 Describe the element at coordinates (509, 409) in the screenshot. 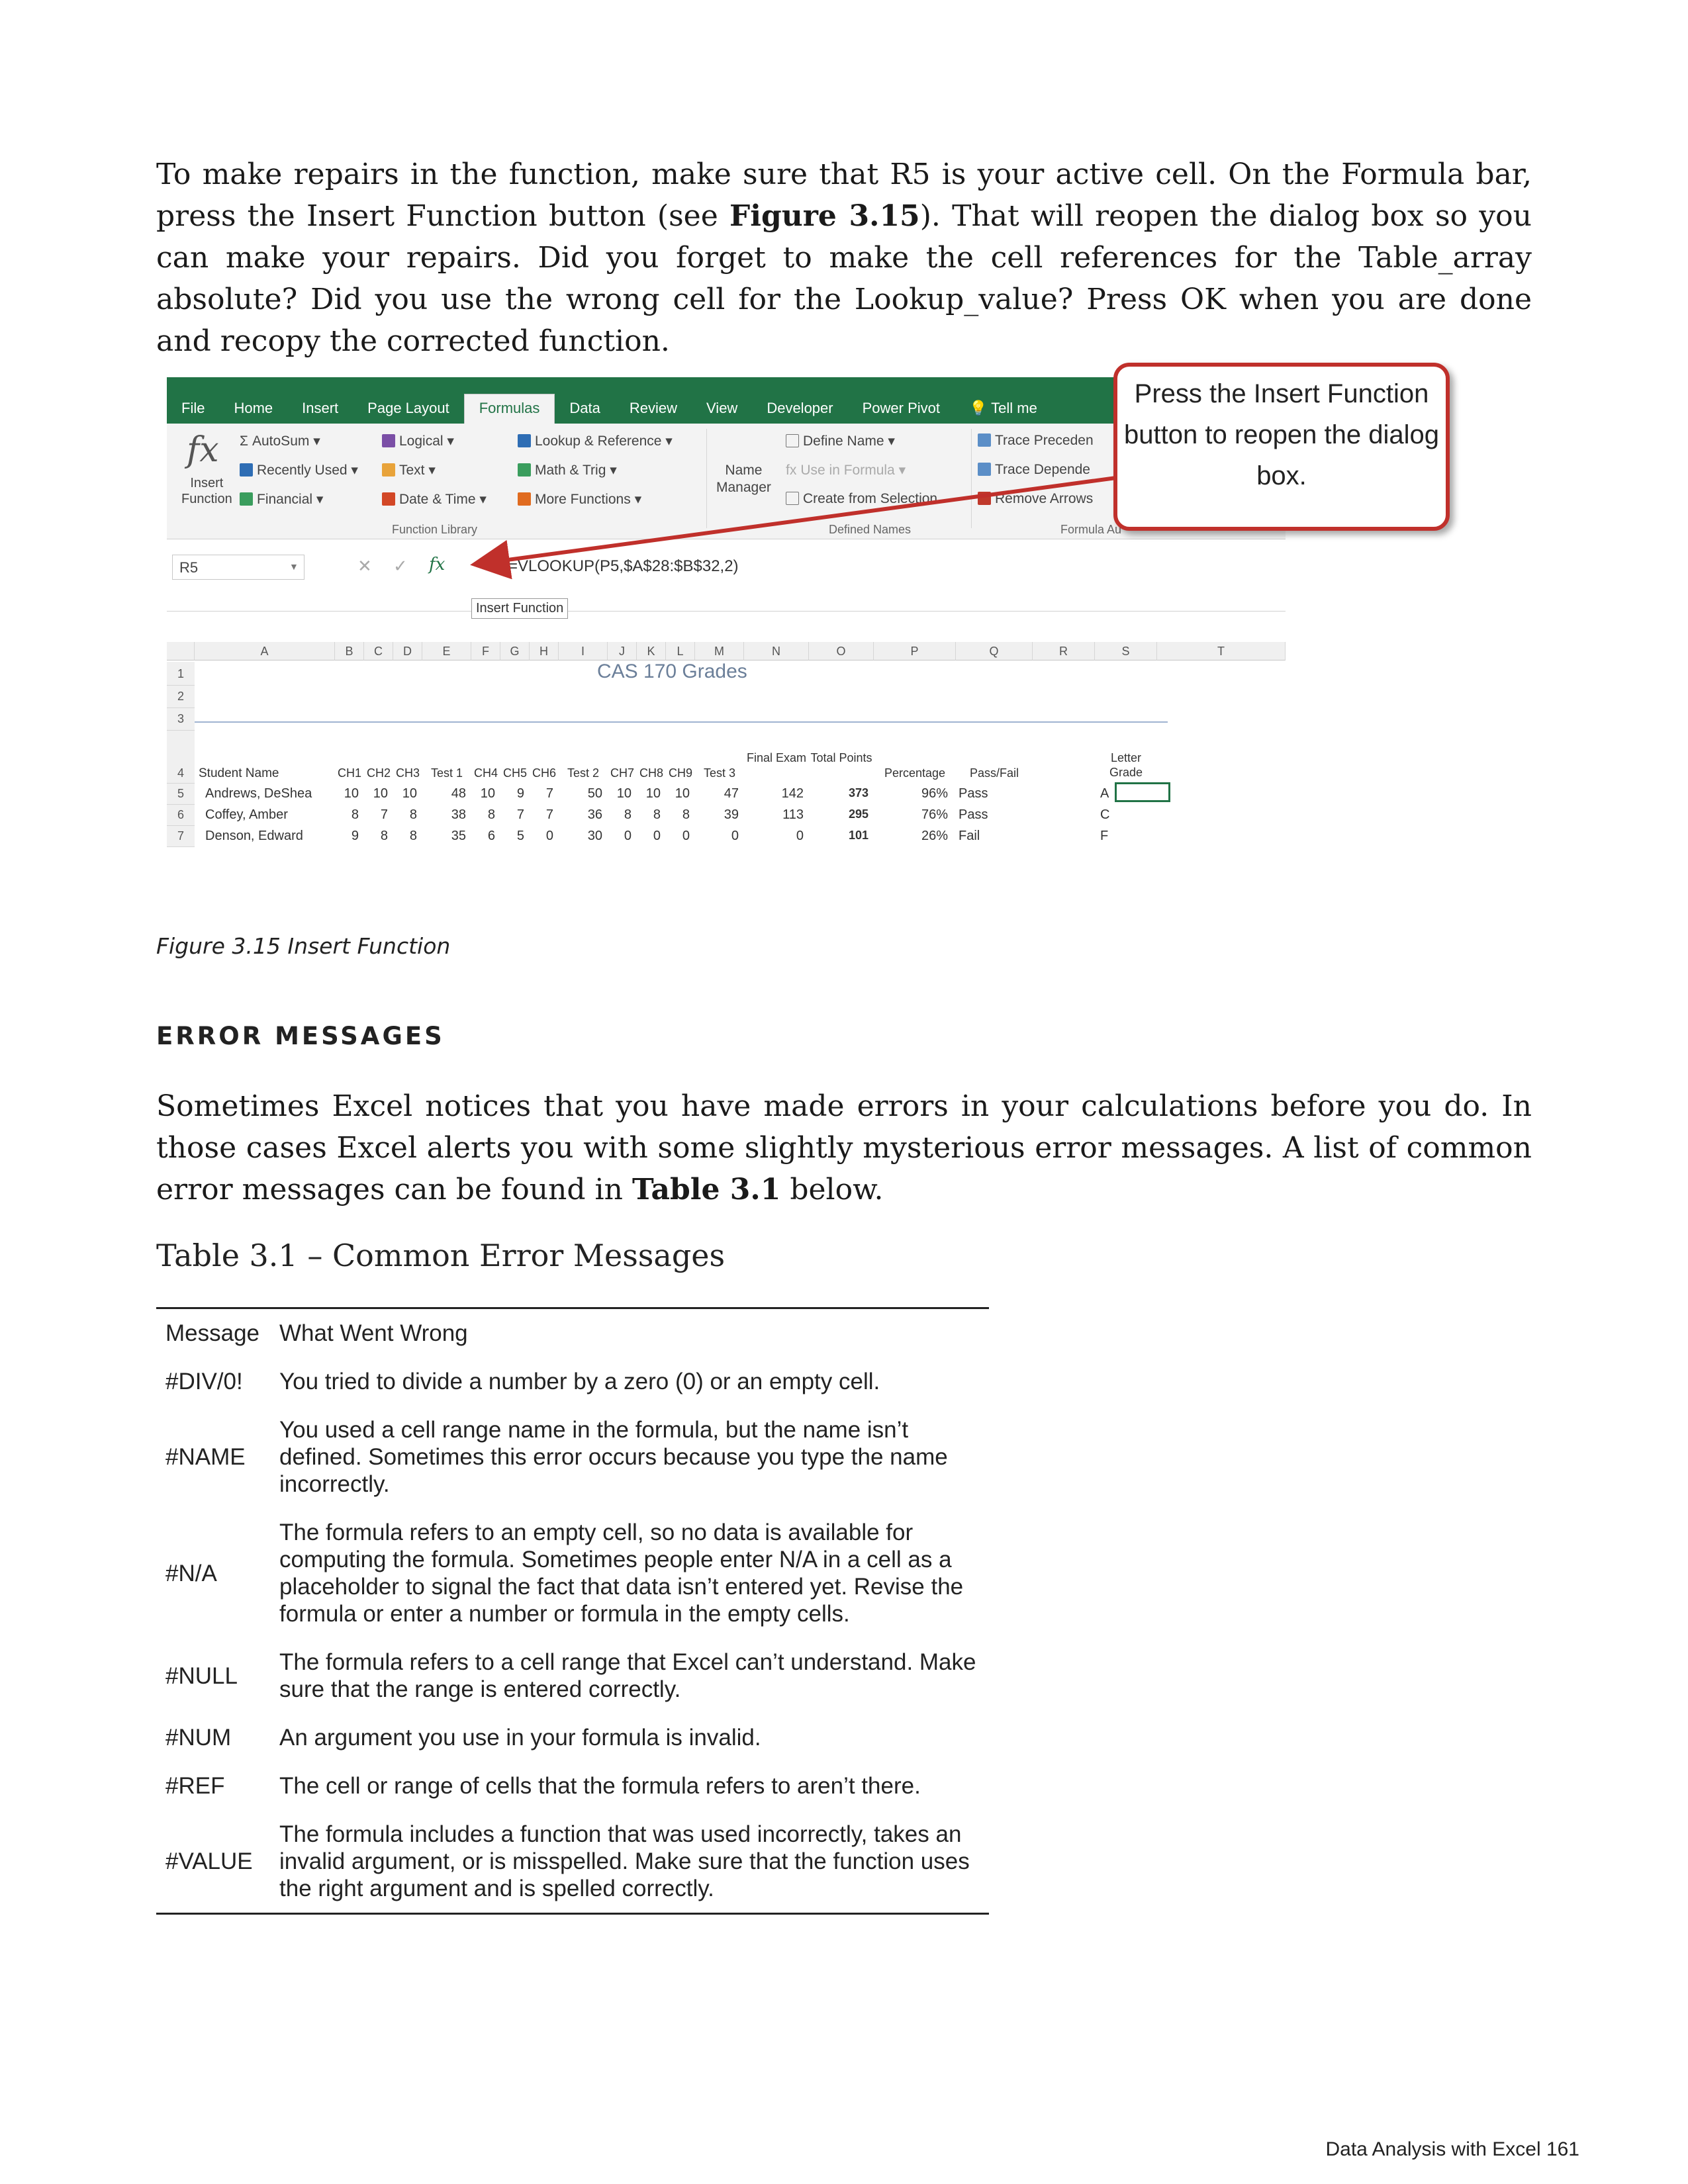

I see `tab-formulas: Formulas` at that location.